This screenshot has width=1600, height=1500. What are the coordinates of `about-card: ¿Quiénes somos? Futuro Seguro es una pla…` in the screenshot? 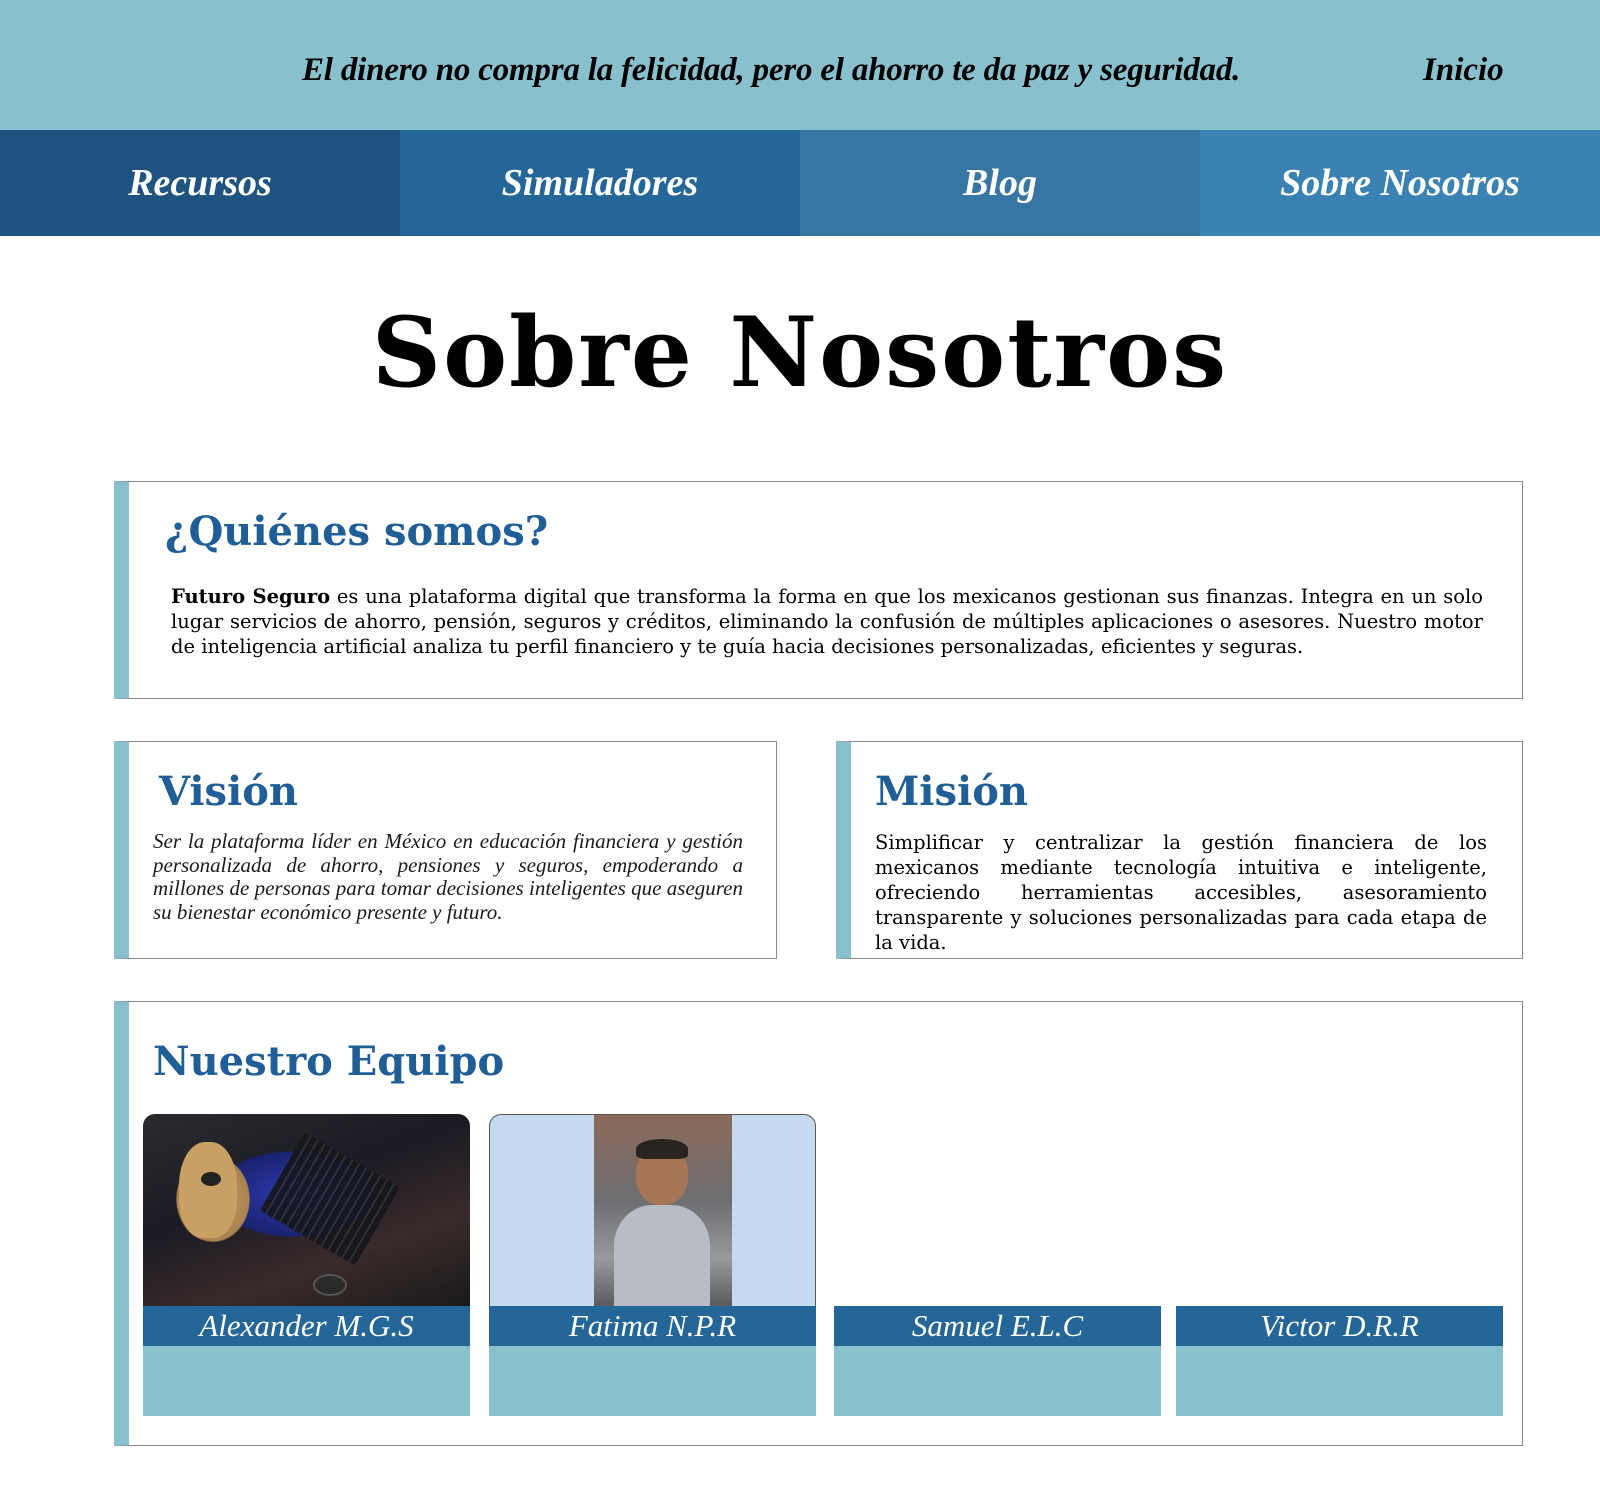 It's located at (818, 590).